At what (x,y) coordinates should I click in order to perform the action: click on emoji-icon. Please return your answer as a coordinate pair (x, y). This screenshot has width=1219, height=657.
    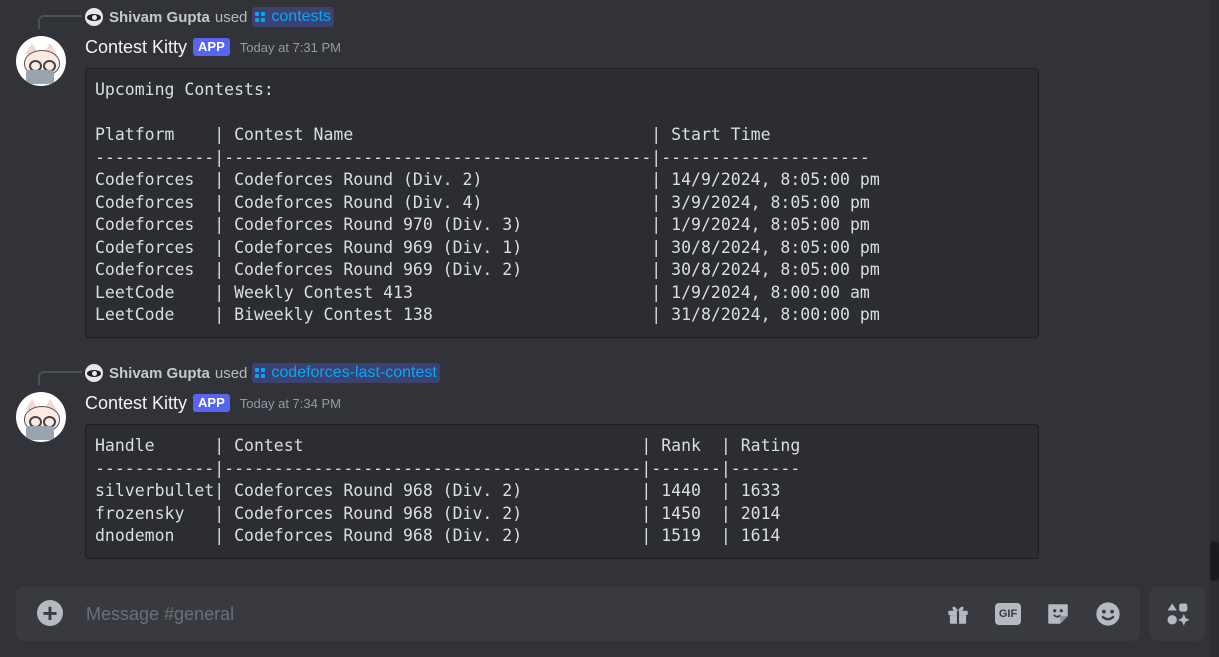
    Looking at the image, I should click on (1108, 614).